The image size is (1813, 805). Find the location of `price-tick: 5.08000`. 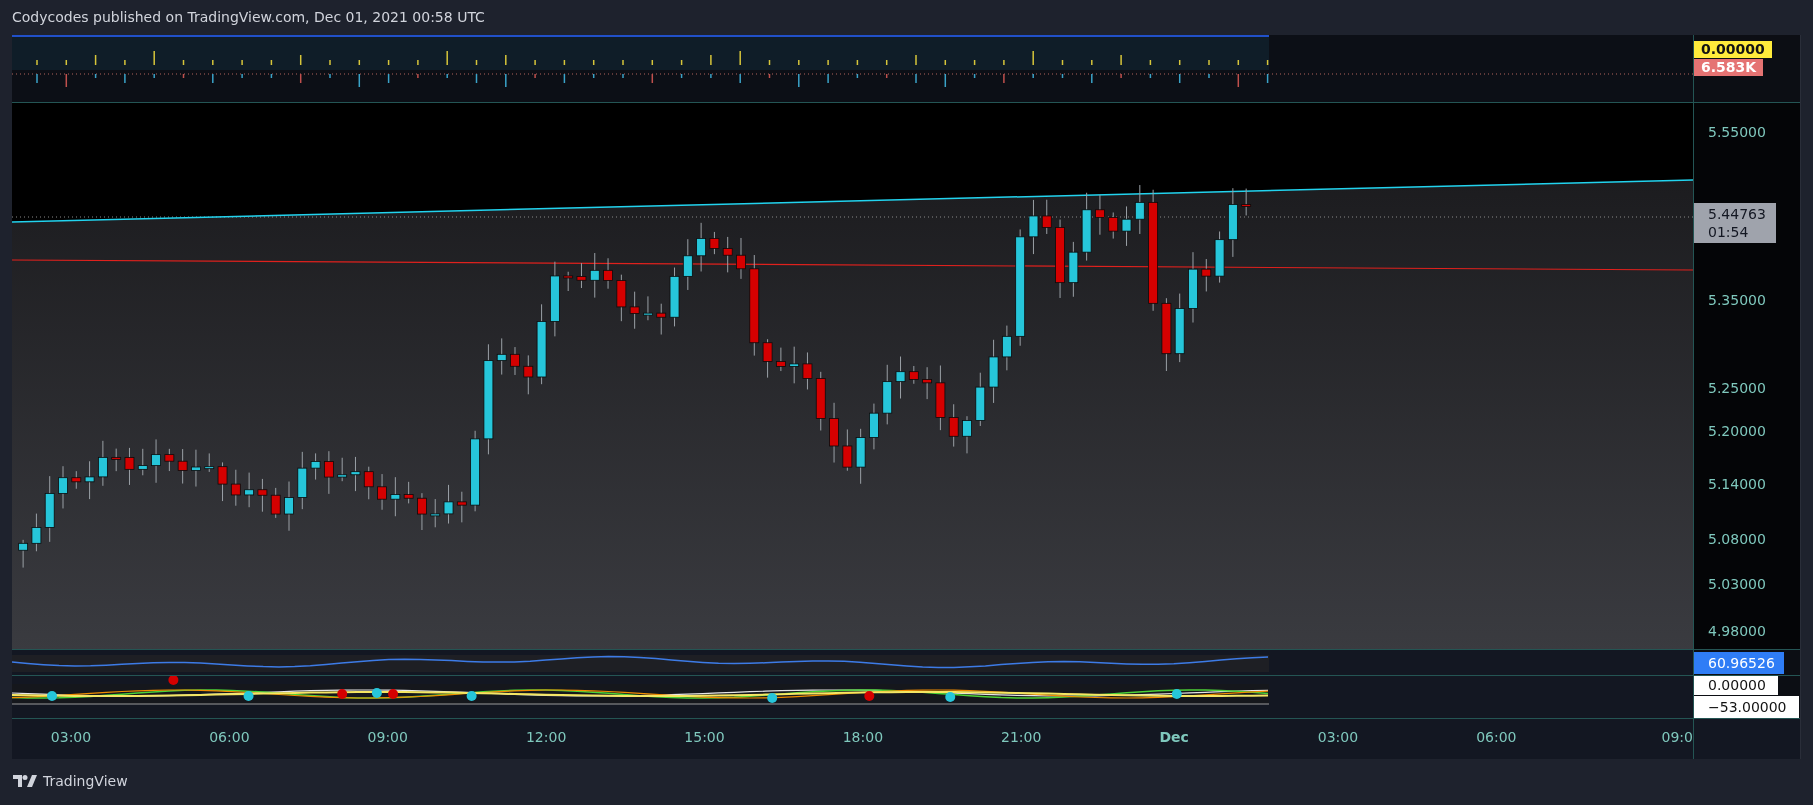

price-tick: 5.08000 is located at coordinates (1737, 539).